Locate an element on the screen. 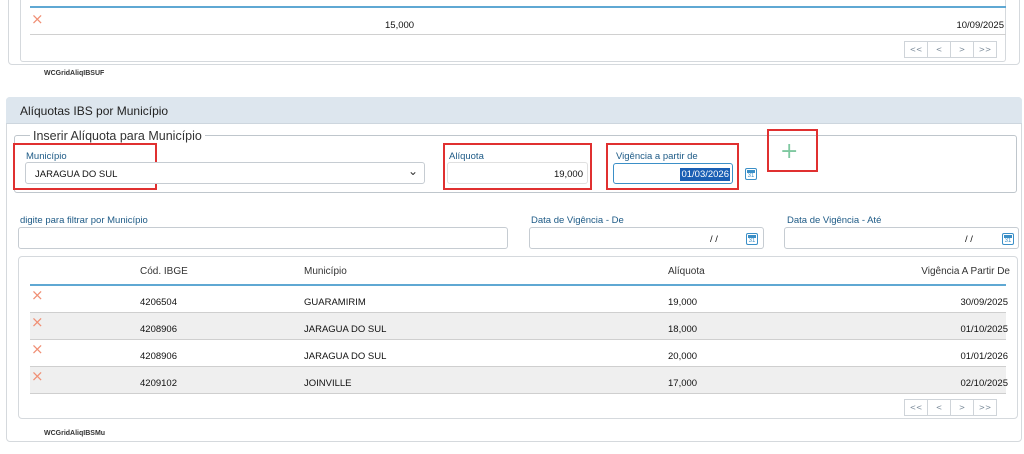  cell-vigencia: 01/01/2026 is located at coordinates (984, 356).